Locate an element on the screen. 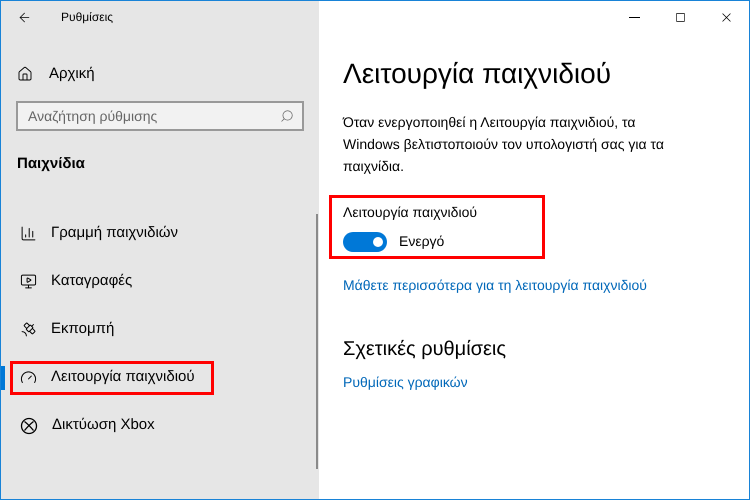  home-icon is located at coordinates (25, 74).